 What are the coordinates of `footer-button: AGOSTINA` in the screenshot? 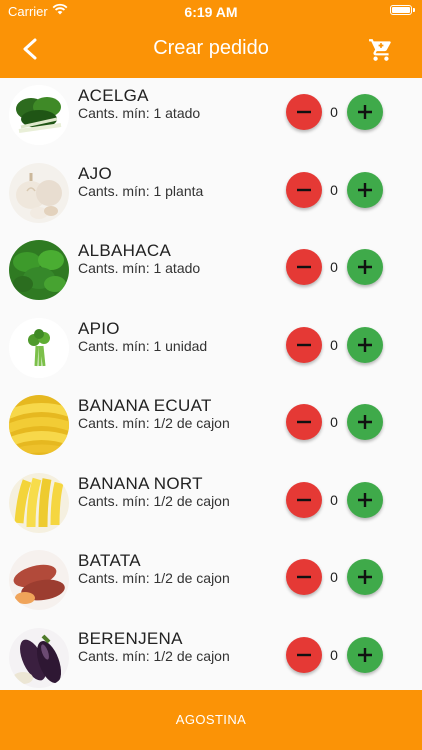 It's located at (211, 720).